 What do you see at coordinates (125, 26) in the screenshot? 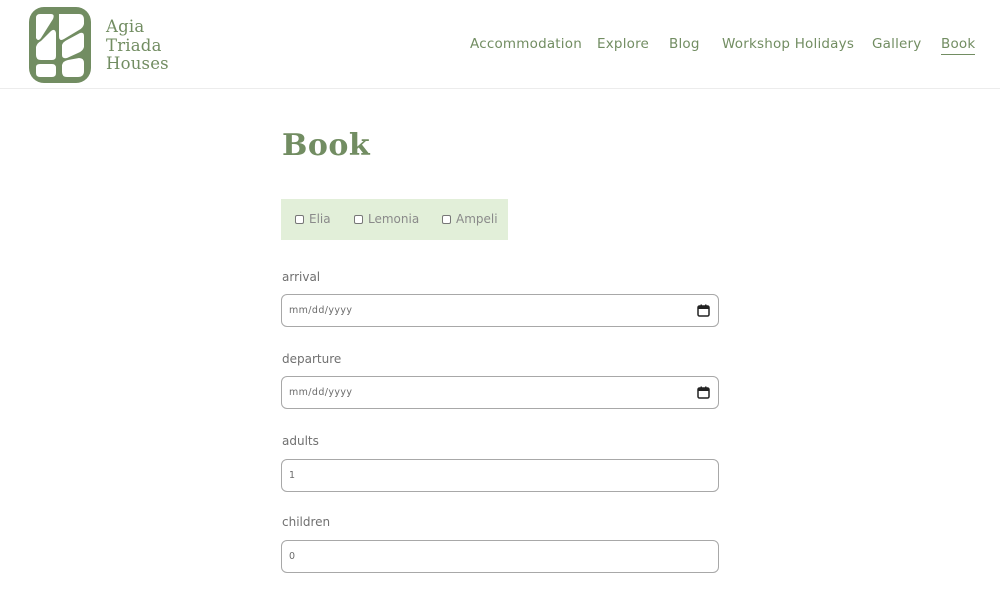
I see `brand-line-1: Agia` at bounding box center [125, 26].